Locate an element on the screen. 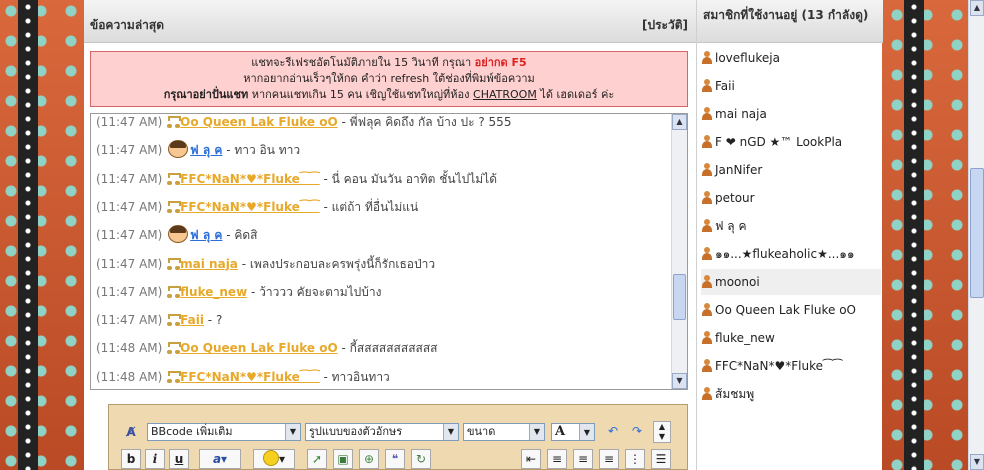 This screenshot has height=470, width=984. notice-f5-warning: อย่ากด F5 is located at coordinates (500, 62).